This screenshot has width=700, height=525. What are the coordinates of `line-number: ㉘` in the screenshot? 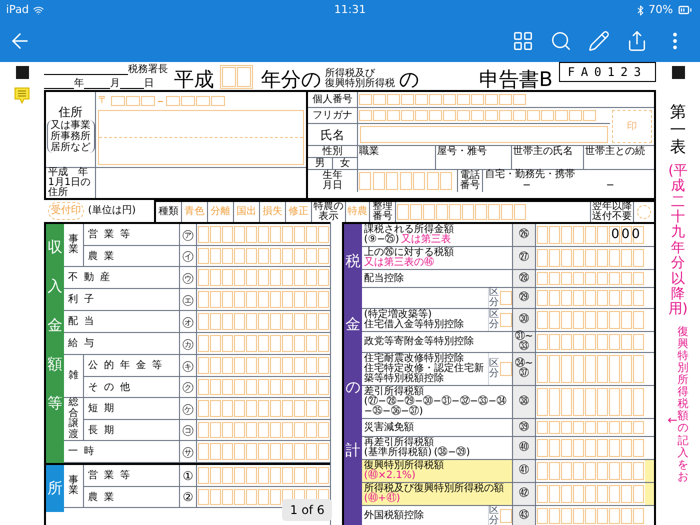 It's located at (524, 278).